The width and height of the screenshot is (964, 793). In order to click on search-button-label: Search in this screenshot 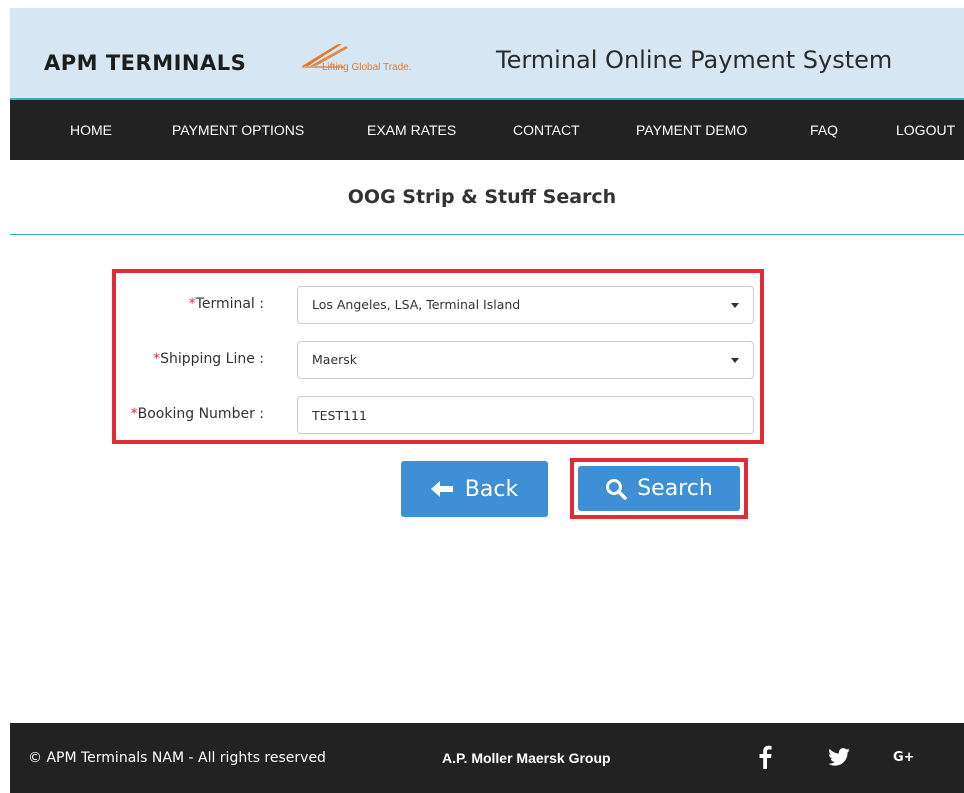, I will do `click(675, 488)`.